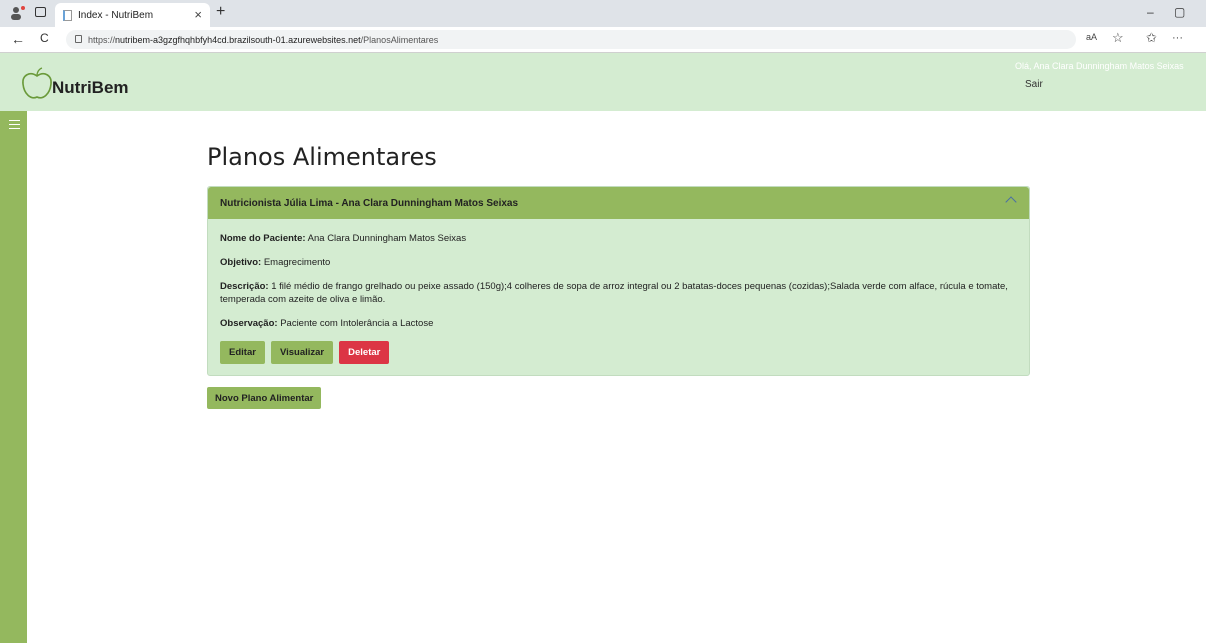 Image resolution: width=1206 pixels, height=643 pixels. What do you see at coordinates (618, 352) in the screenshot?
I see `card-actions: Editar Visualizar Deletar` at bounding box center [618, 352].